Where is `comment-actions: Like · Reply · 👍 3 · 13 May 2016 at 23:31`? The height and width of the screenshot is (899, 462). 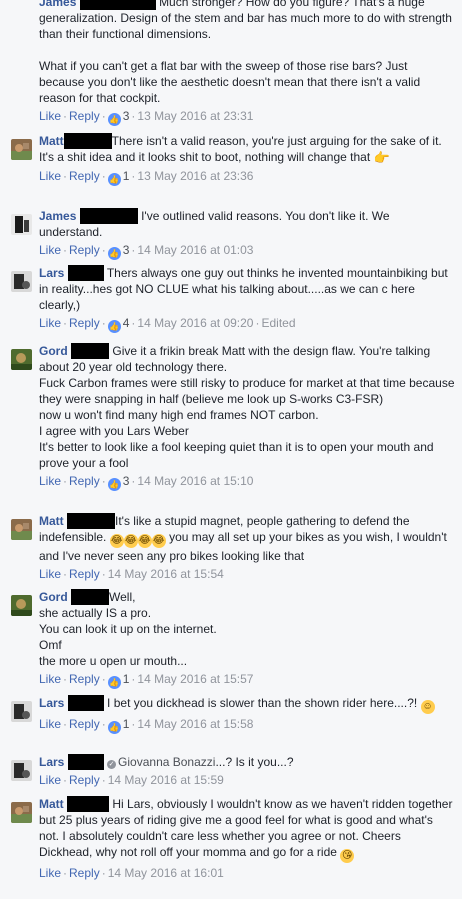 comment-actions: Like · Reply · 👍 3 · 13 May 2016 at 23:31 is located at coordinates (146, 117).